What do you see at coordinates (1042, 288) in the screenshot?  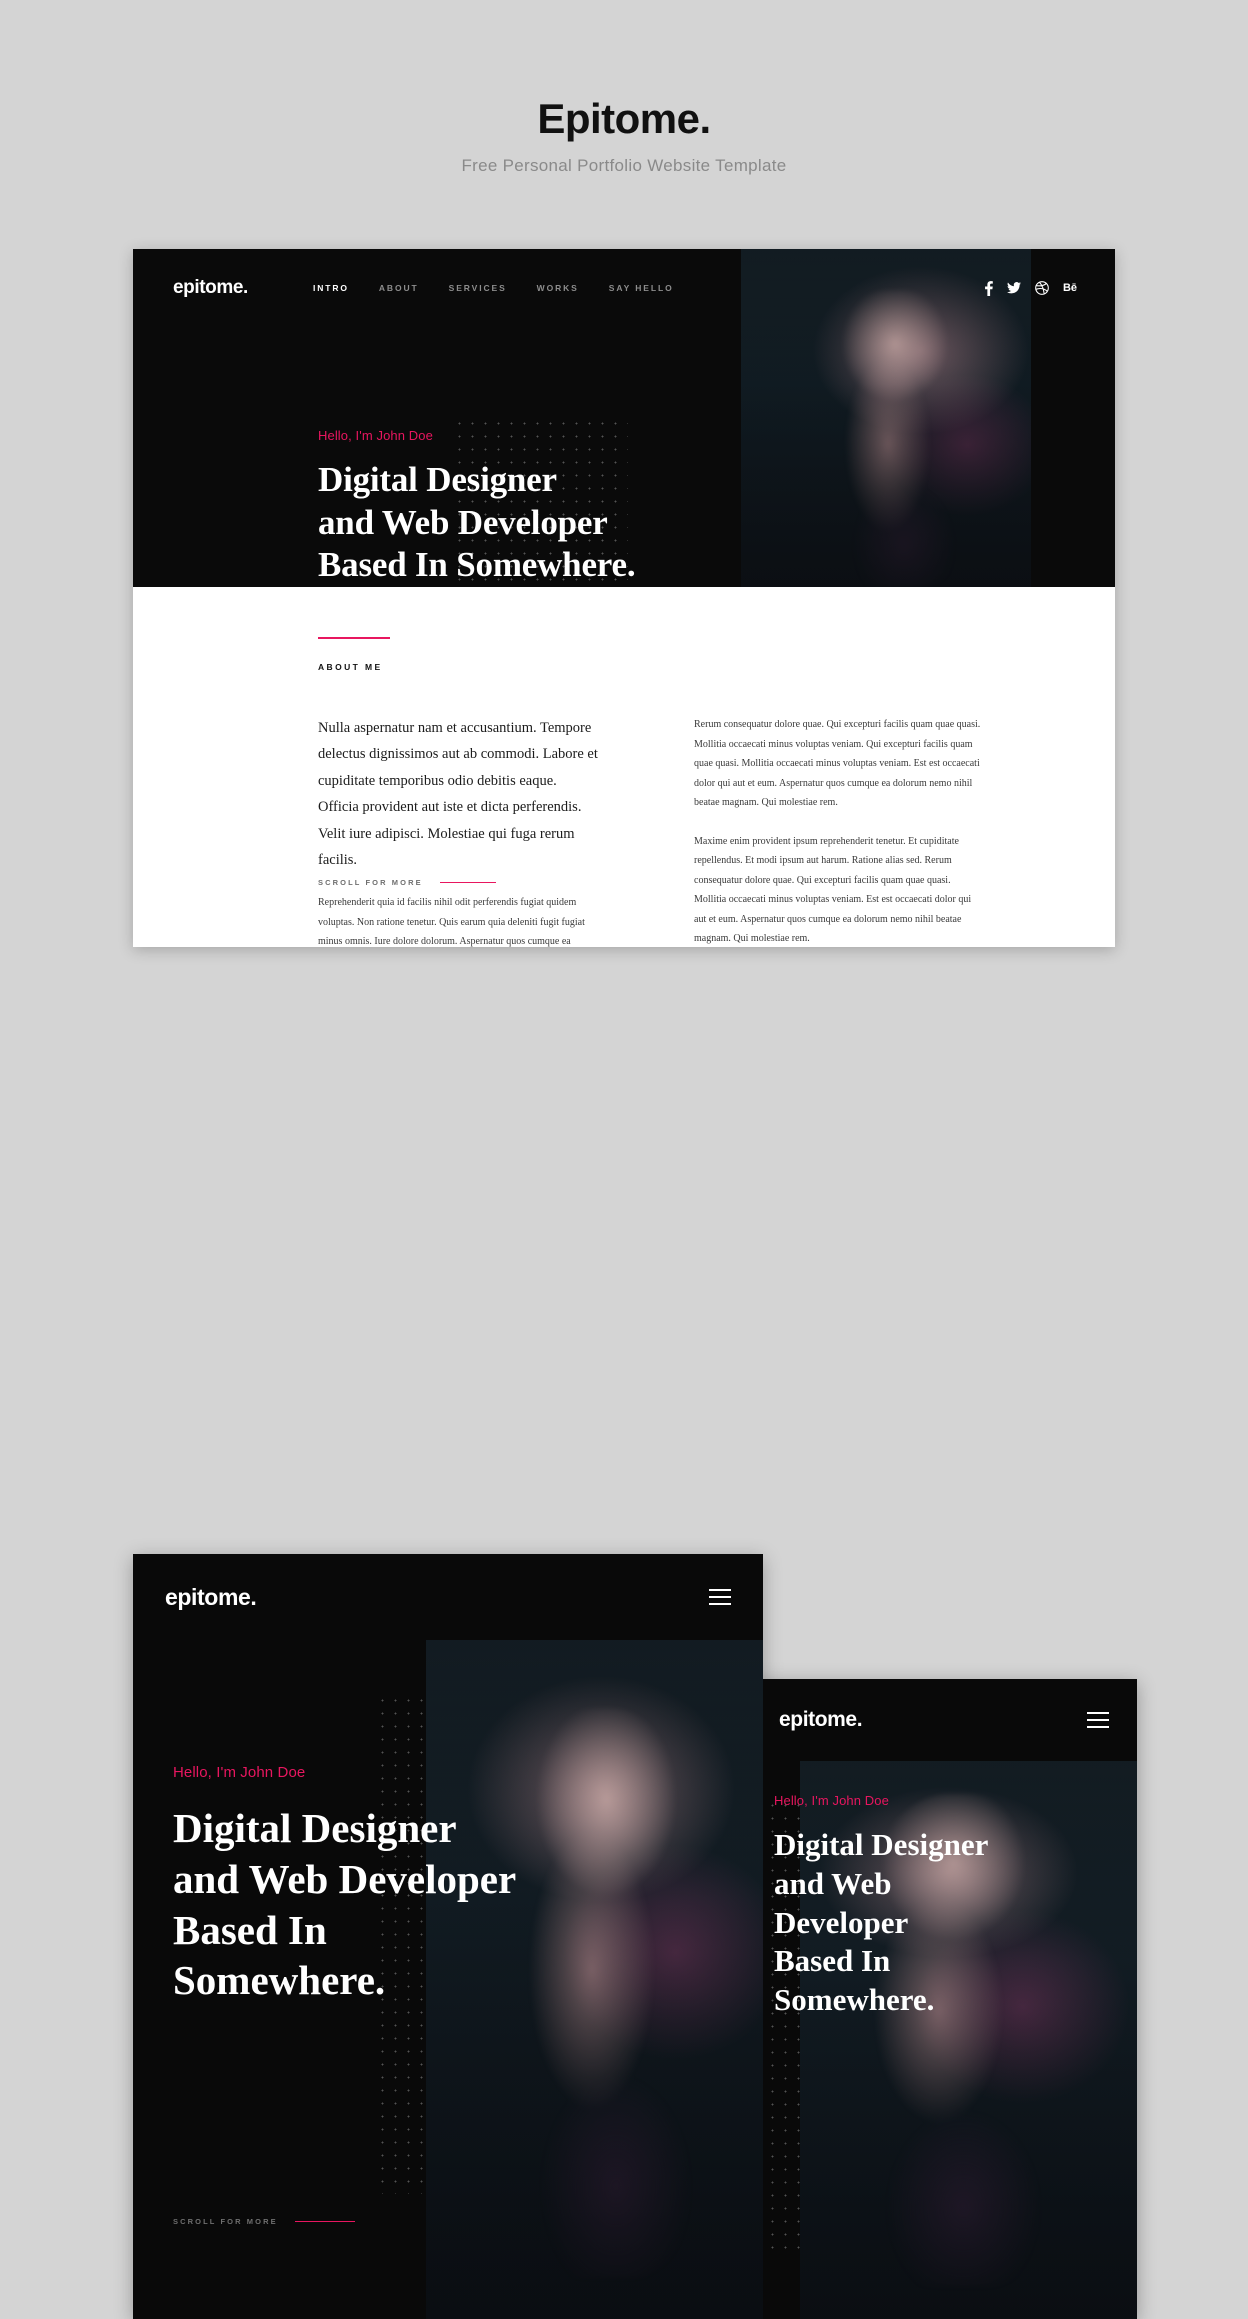 I see `dribbble-icon` at bounding box center [1042, 288].